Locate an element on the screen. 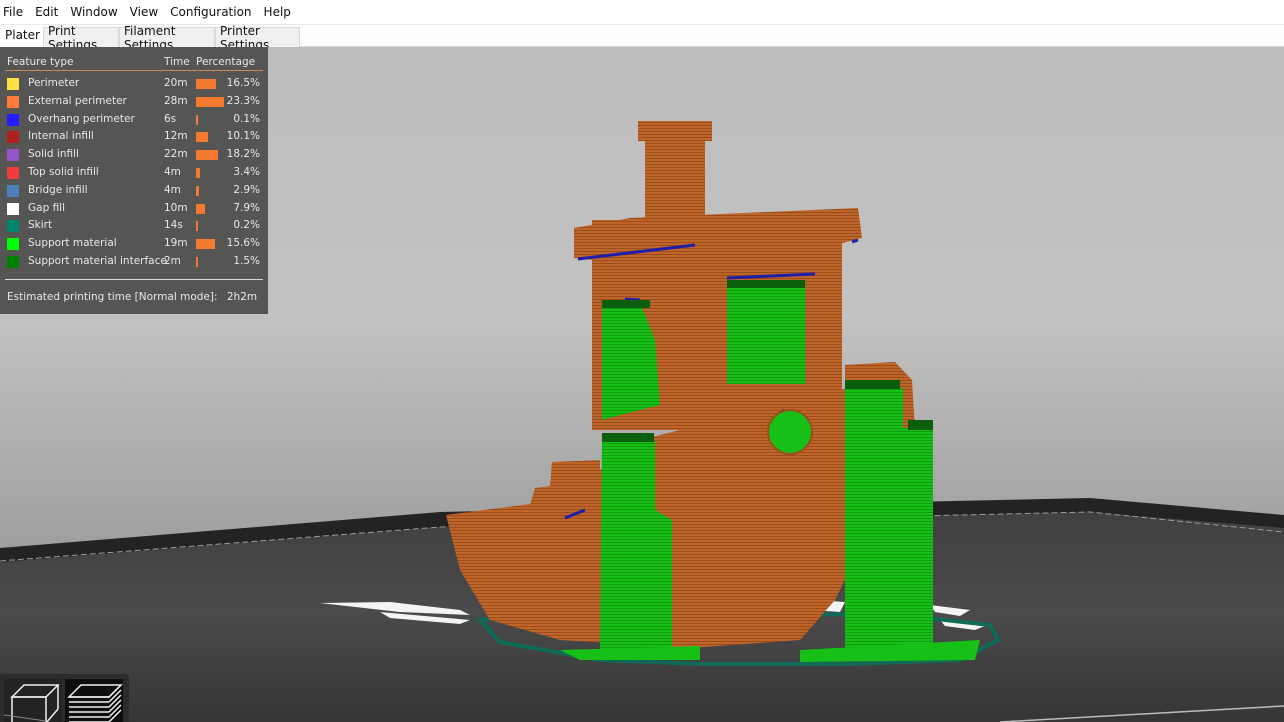 The width and height of the screenshot is (1284, 722). tab-filament-settings: Filament Settings is located at coordinates (167, 38).